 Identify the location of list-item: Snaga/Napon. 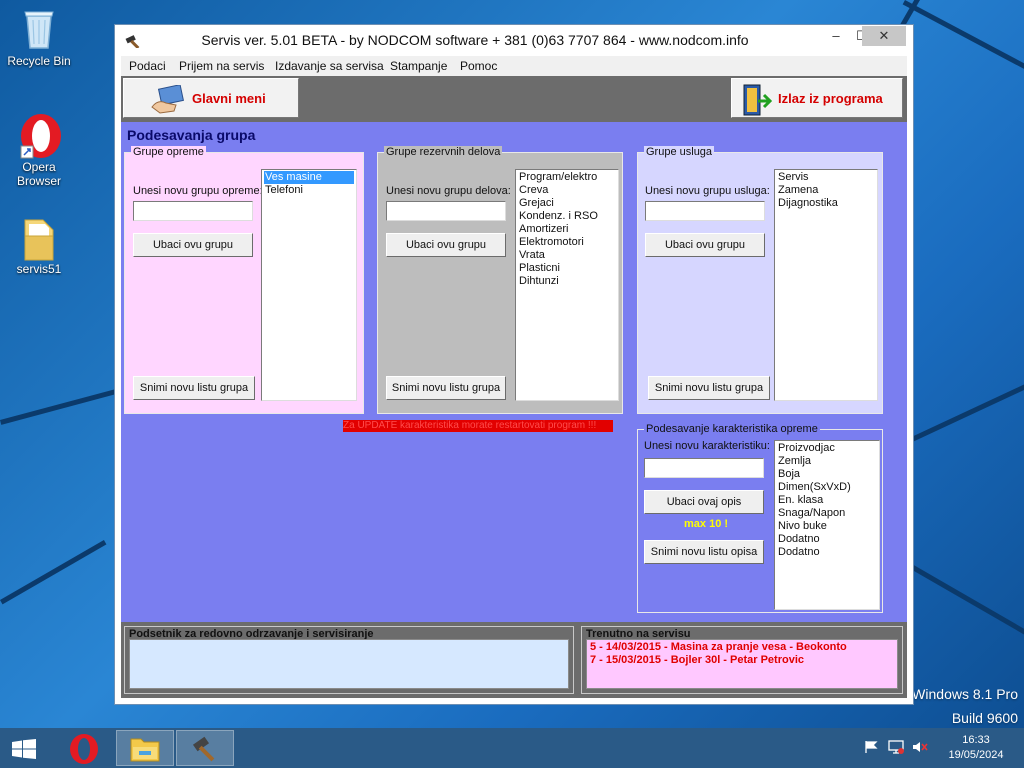
(827, 513).